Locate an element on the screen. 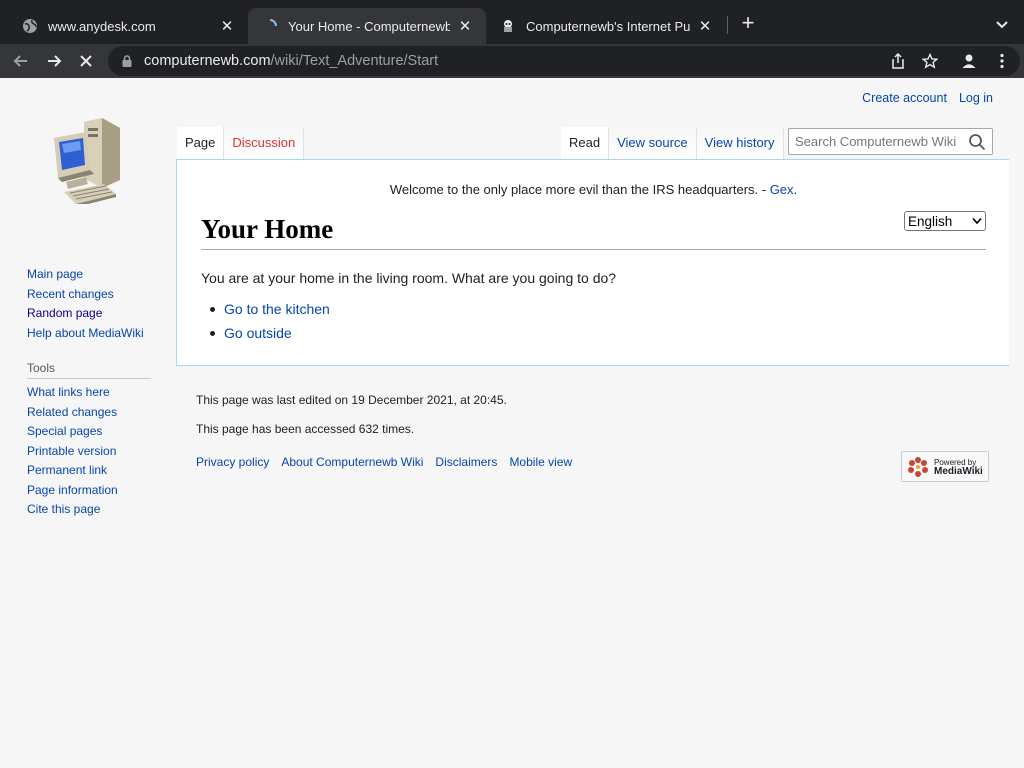  view-tabs: Read View source View history is located at coordinates (672, 143).